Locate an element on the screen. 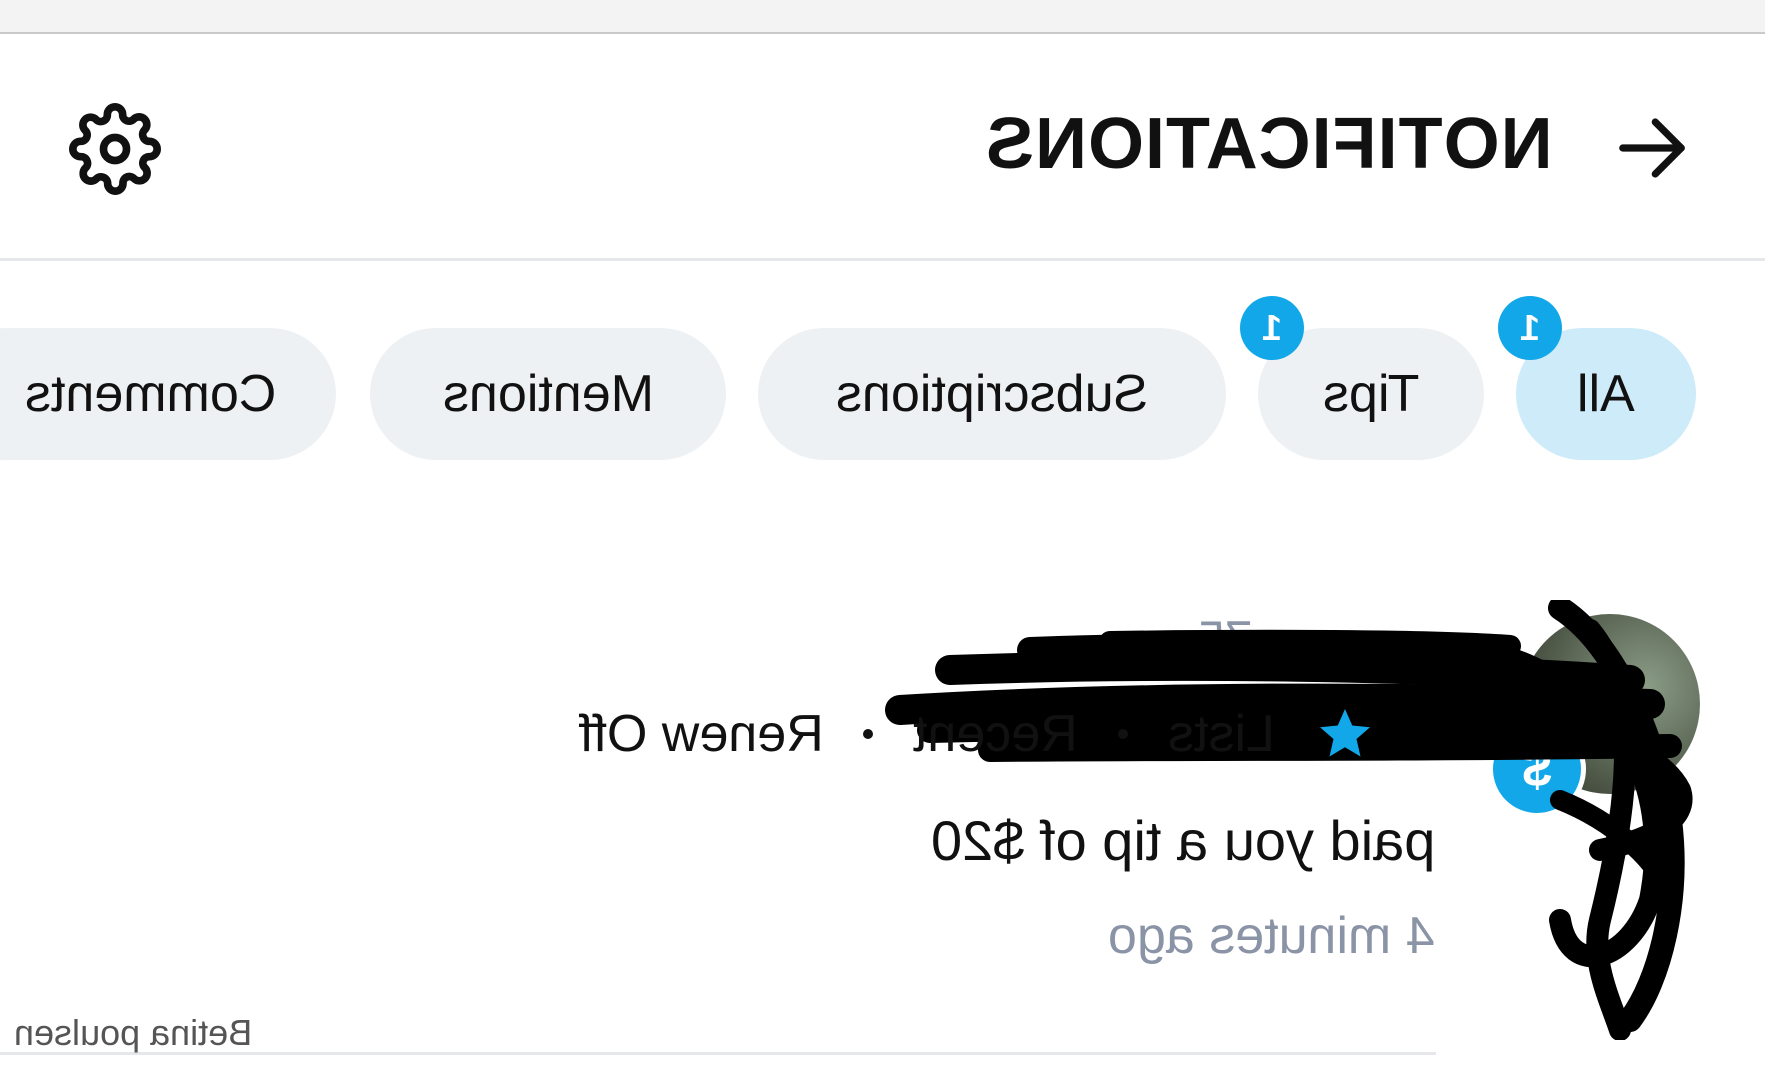  user-handle-text: 75 is located at coordinates (1225, 639).